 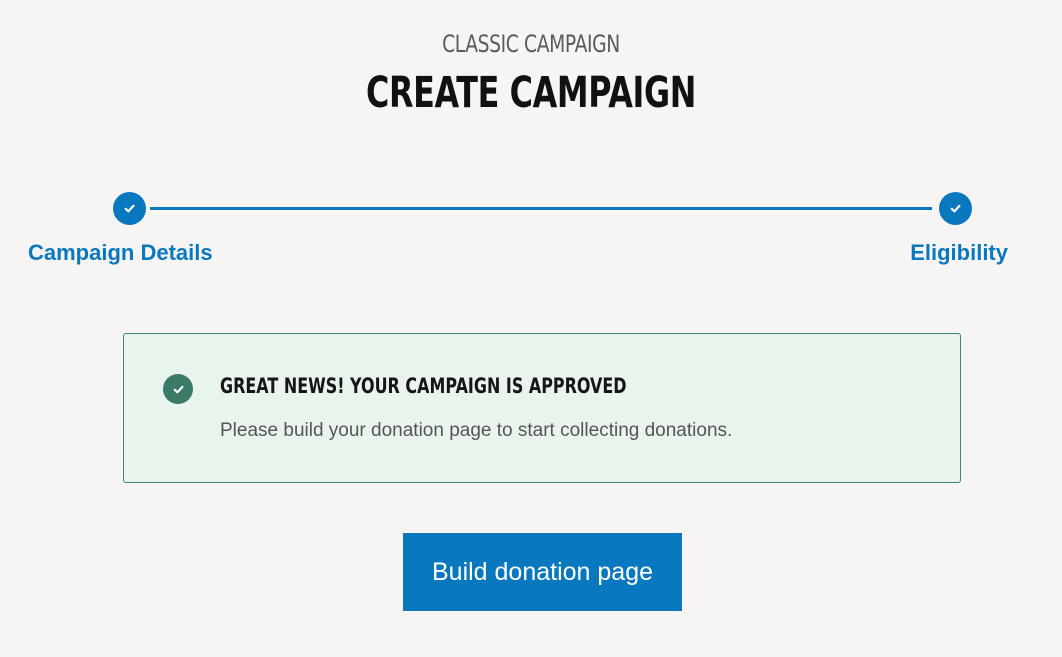 I want to click on step-campaign-details-label: Campaign Details, so click(x=120, y=252).